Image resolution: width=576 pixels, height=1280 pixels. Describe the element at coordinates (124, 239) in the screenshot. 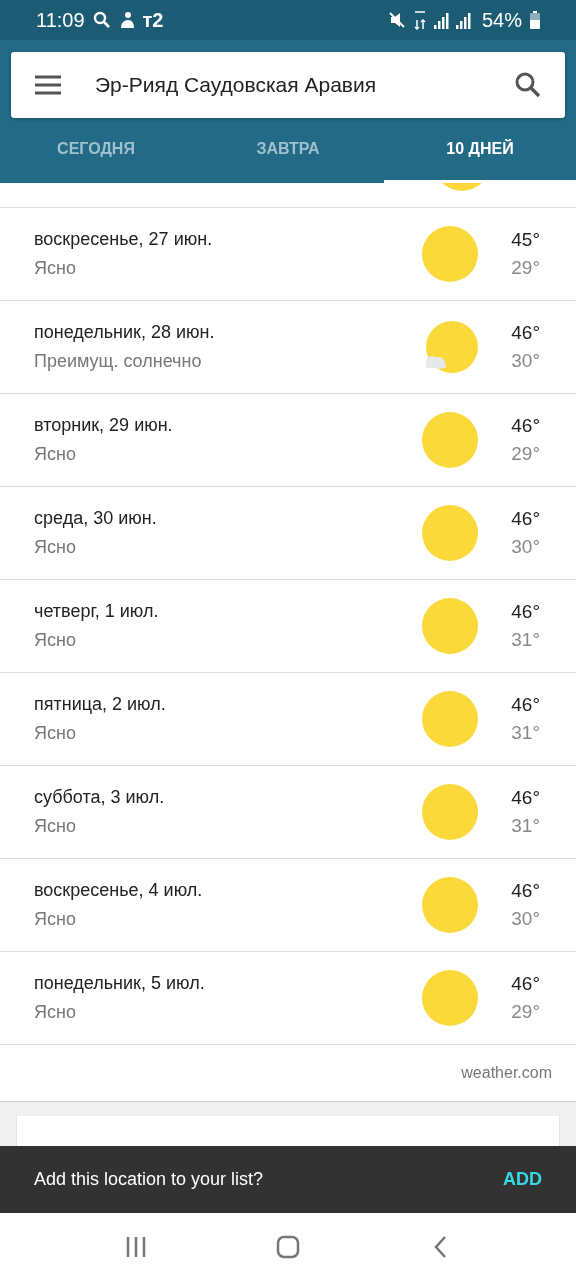

I see `day-date: воскресенье, 27 июн.` at that location.